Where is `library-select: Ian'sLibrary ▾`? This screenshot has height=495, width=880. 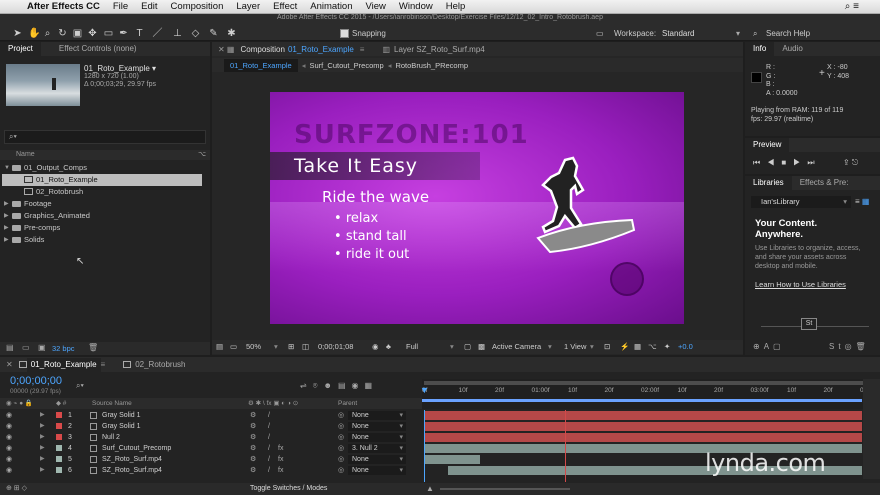
library-select: Ian'sLibrary ▾ is located at coordinates (801, 202).